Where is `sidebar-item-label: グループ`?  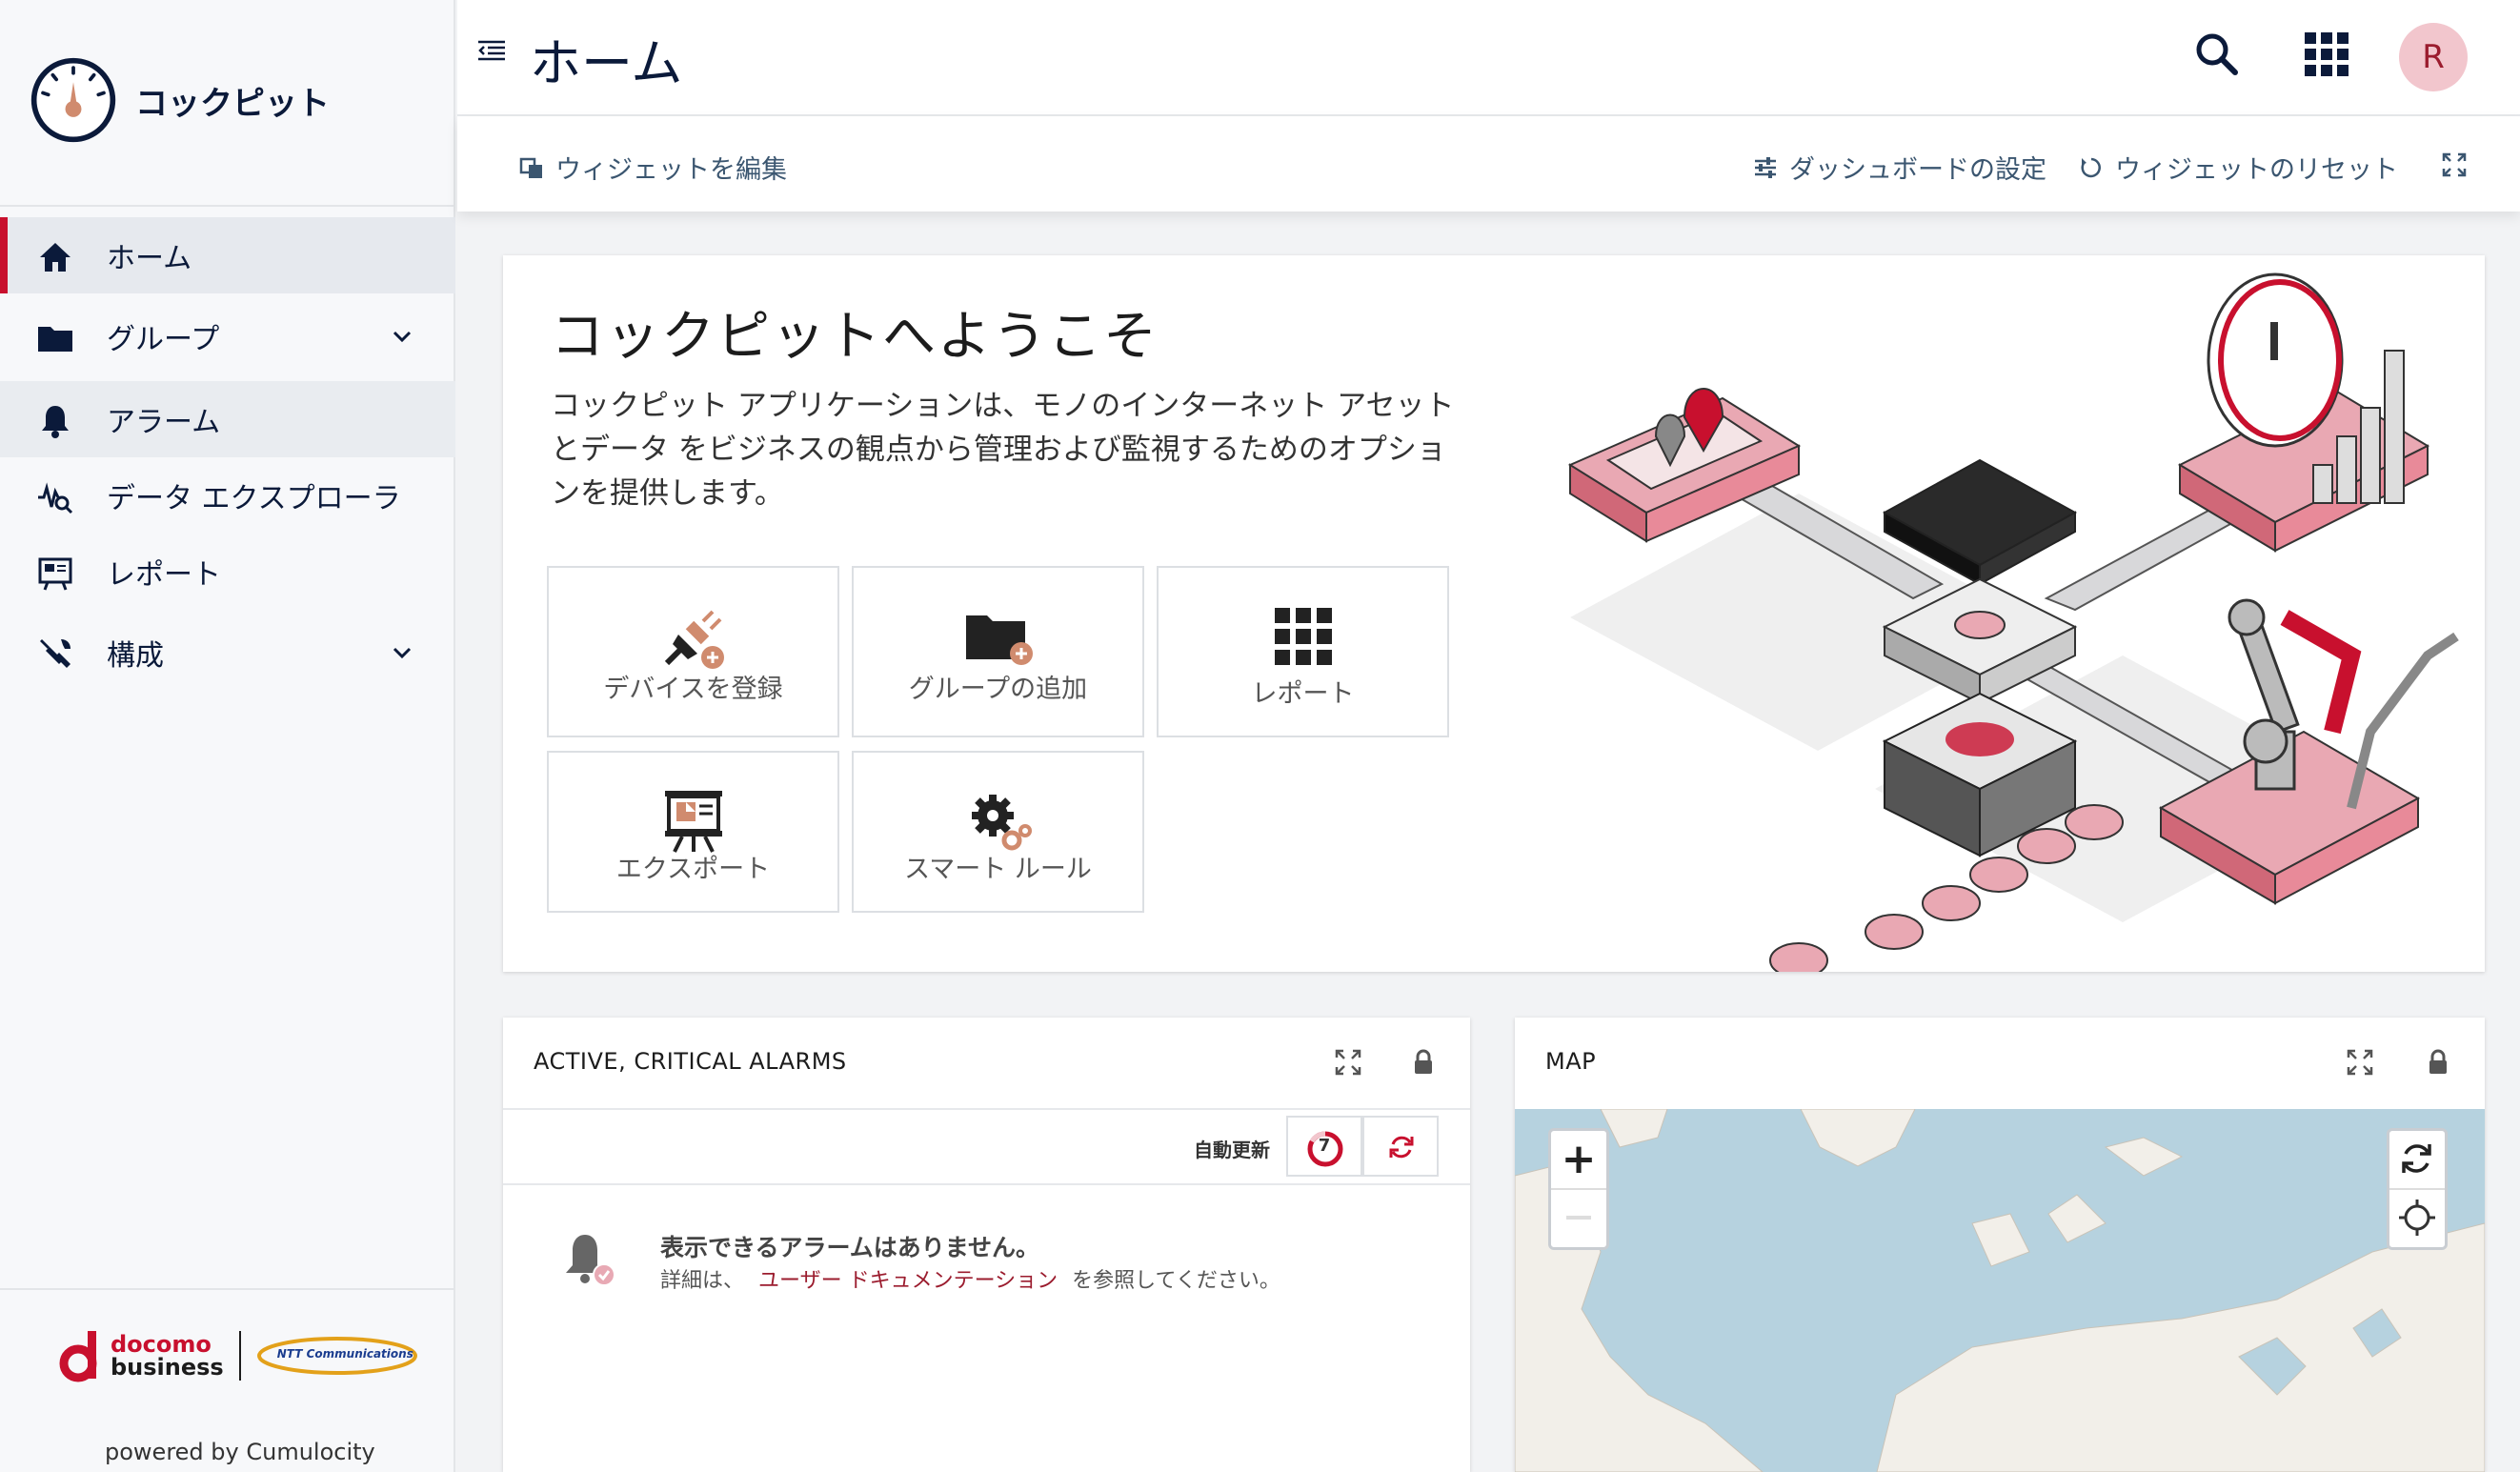
sidebar-item-label: グループ is located at coordinates (164, 340).